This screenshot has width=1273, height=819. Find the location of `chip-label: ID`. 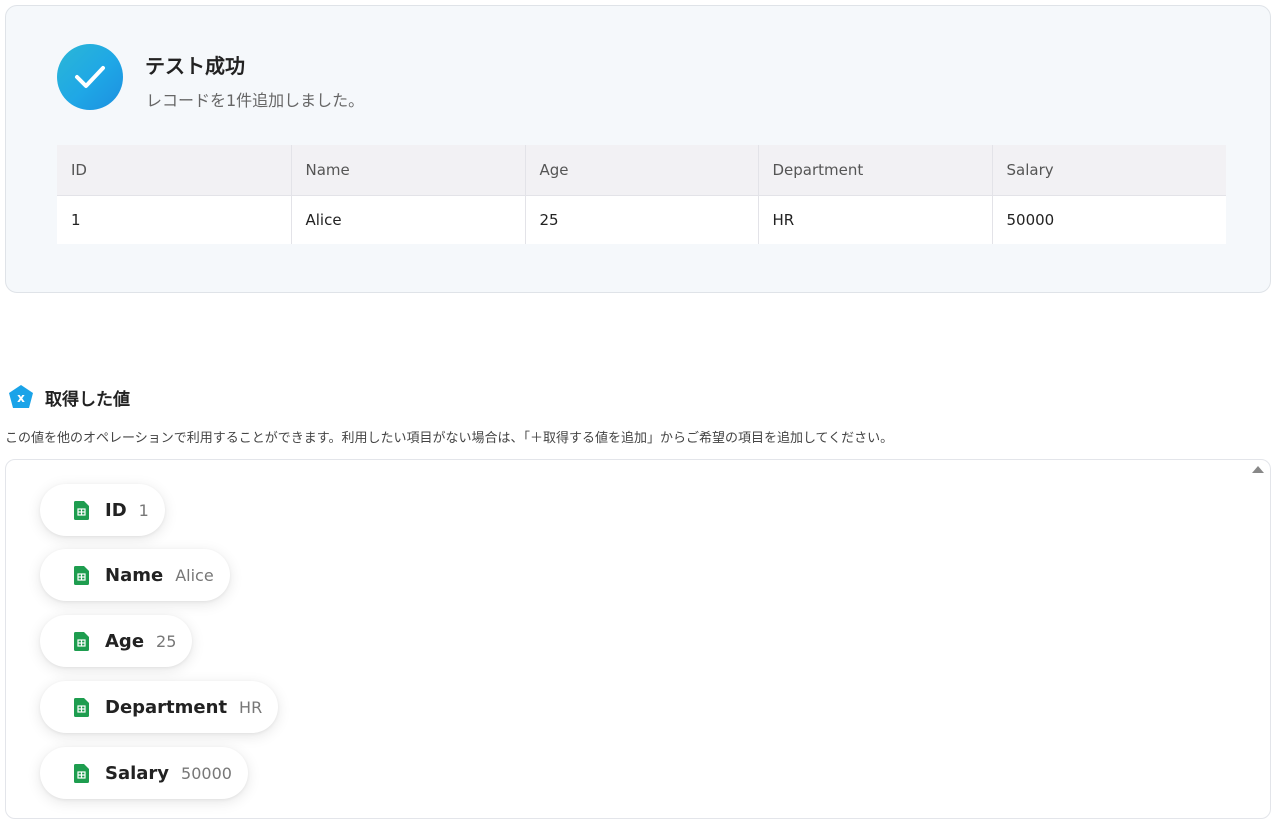

chip-label: ID is located at coordinates (116, 510).